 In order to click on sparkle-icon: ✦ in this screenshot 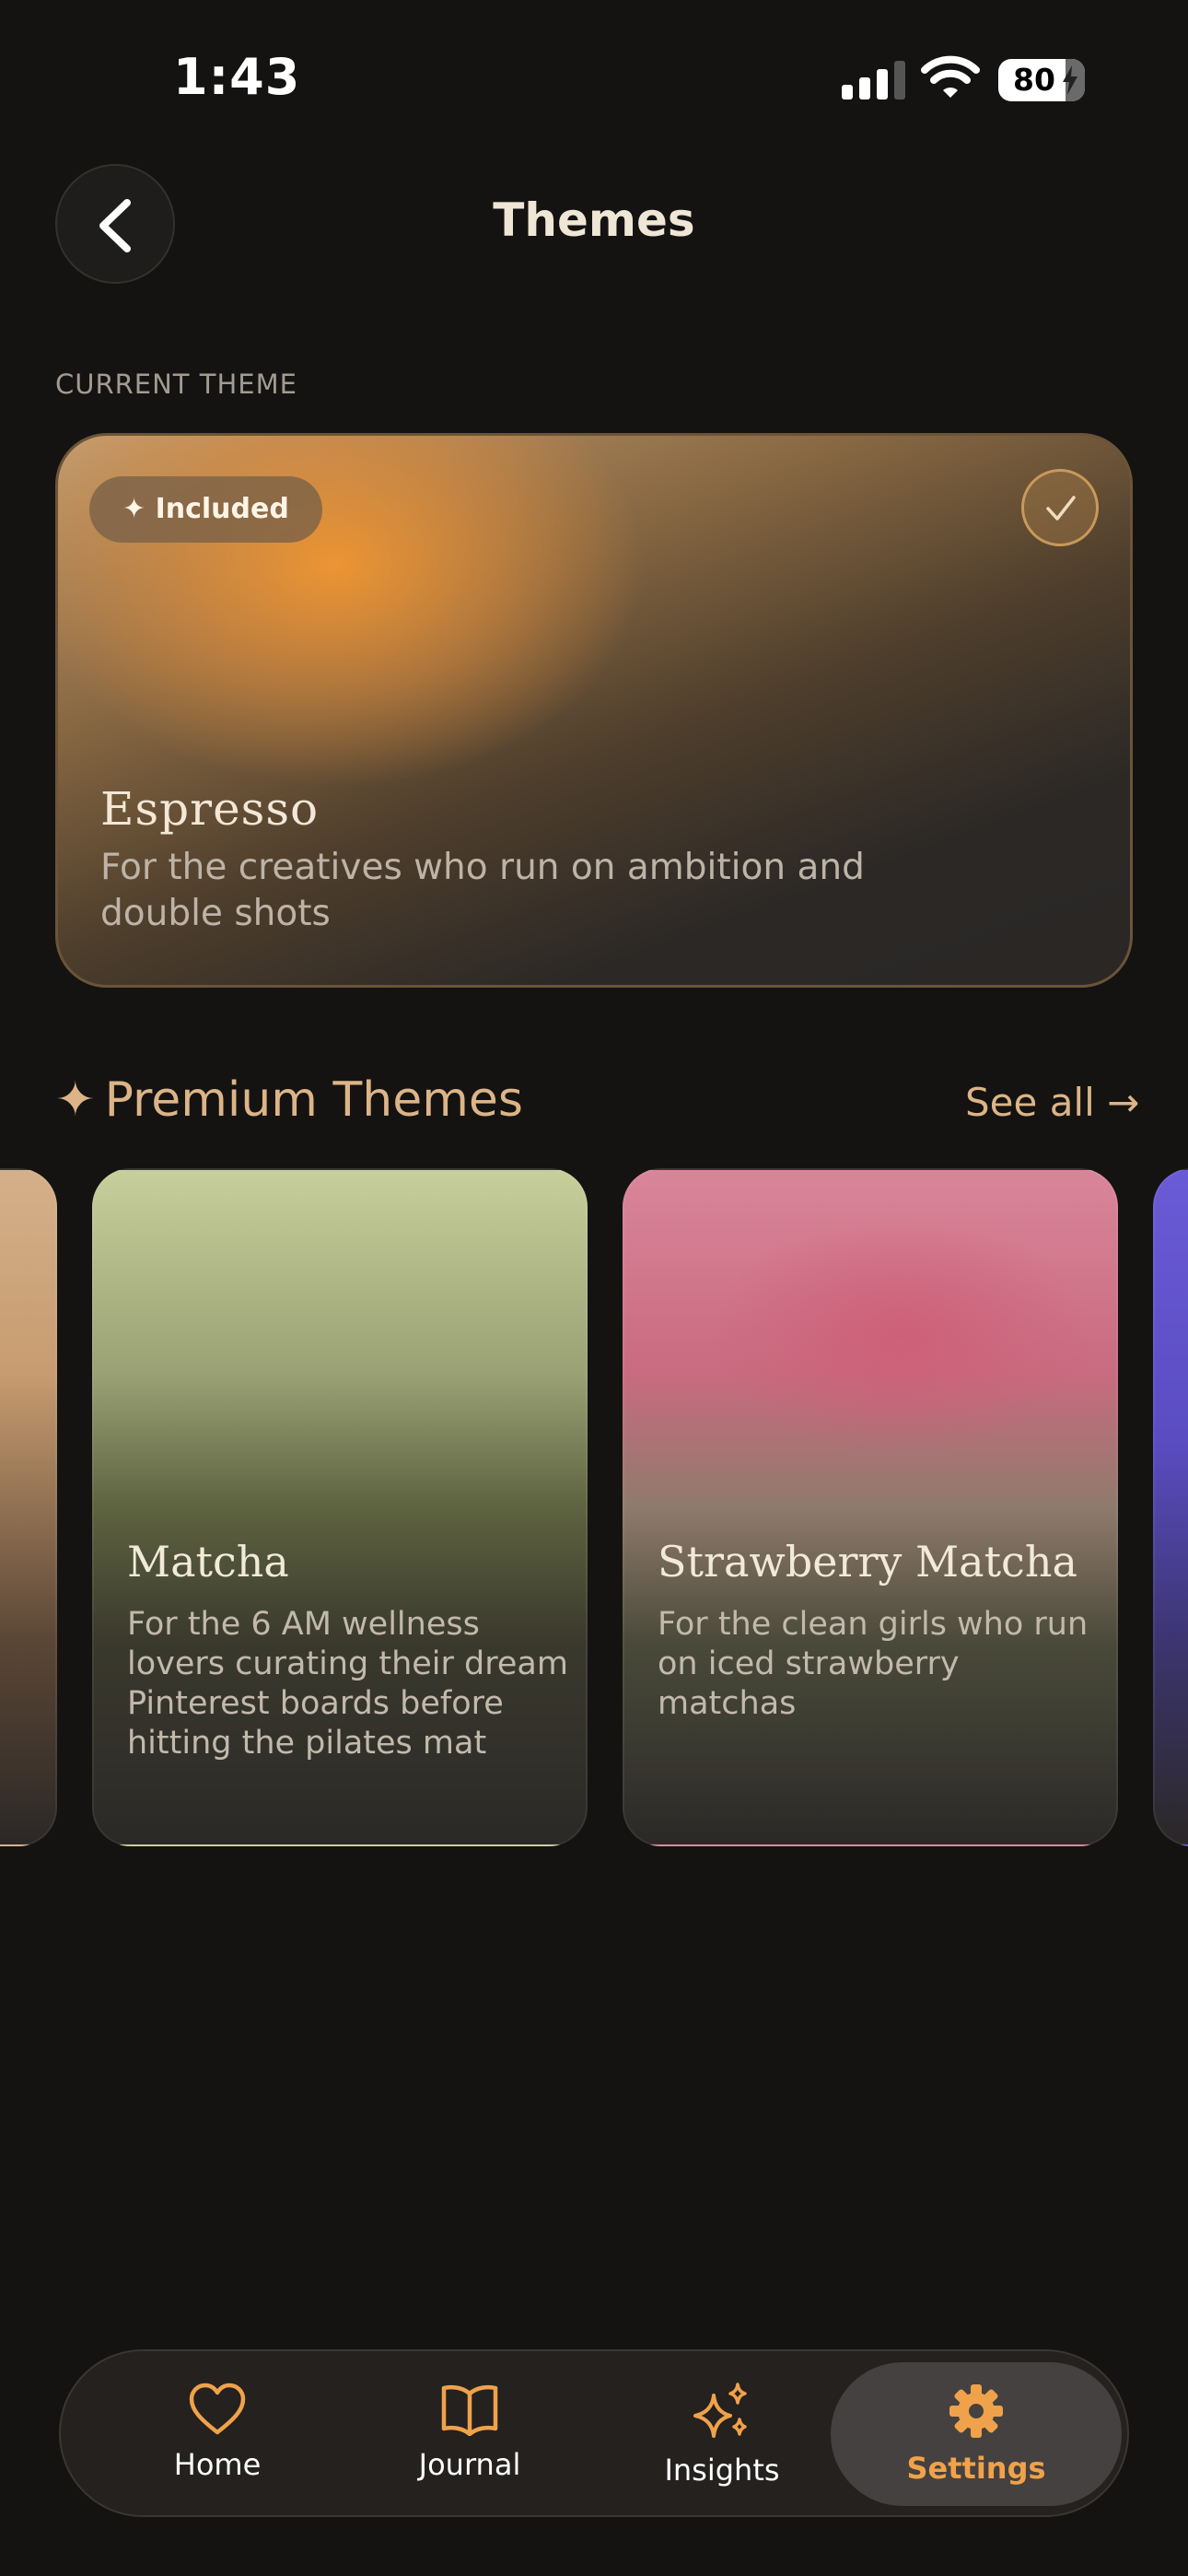, I will do `click(76, 1100)`.